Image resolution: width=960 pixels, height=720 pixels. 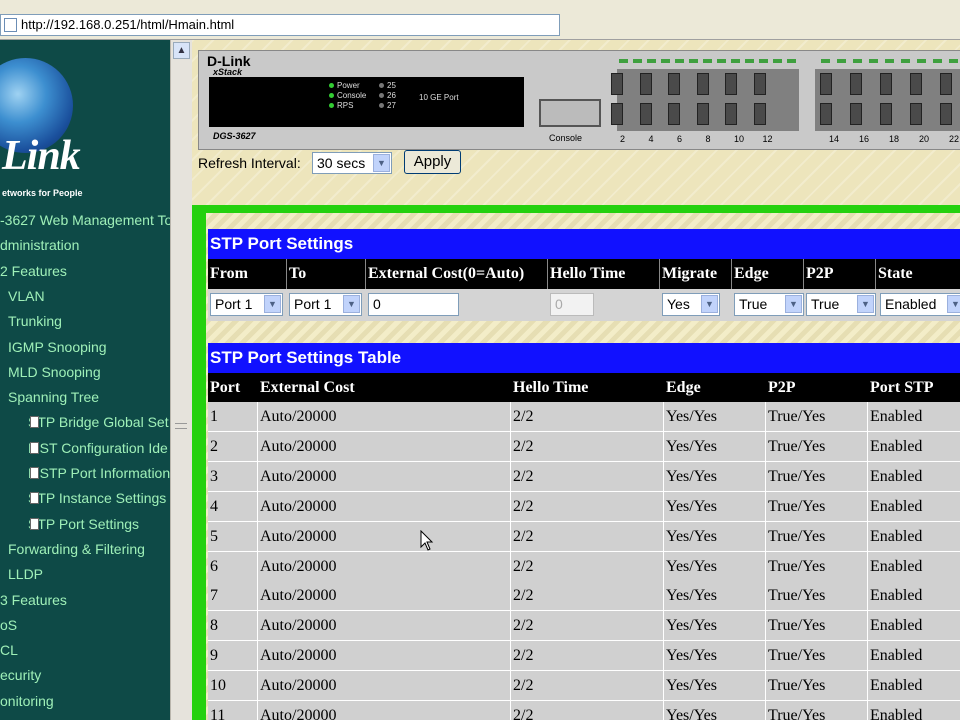 I want to click on sidebar-item: STP Instance Settings, so click(x=97, y=498).